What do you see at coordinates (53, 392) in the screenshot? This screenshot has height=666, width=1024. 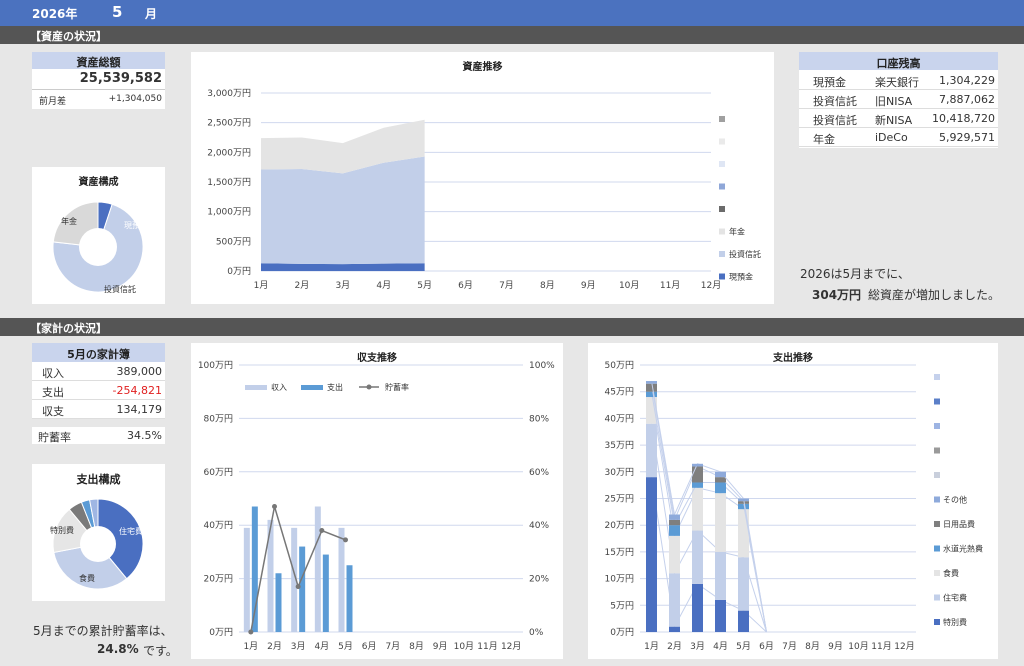 I see `household-label: 支出` at bounding box center [53, 392].